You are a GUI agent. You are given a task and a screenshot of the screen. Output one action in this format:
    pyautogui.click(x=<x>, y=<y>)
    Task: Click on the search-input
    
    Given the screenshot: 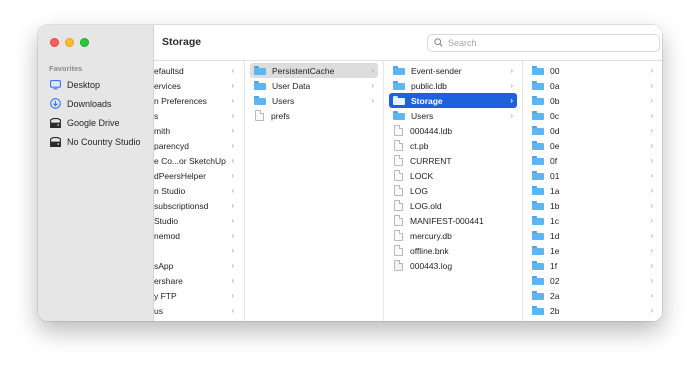 What is the action you would take?
    pyautogui.click(x=548, y=43)
    